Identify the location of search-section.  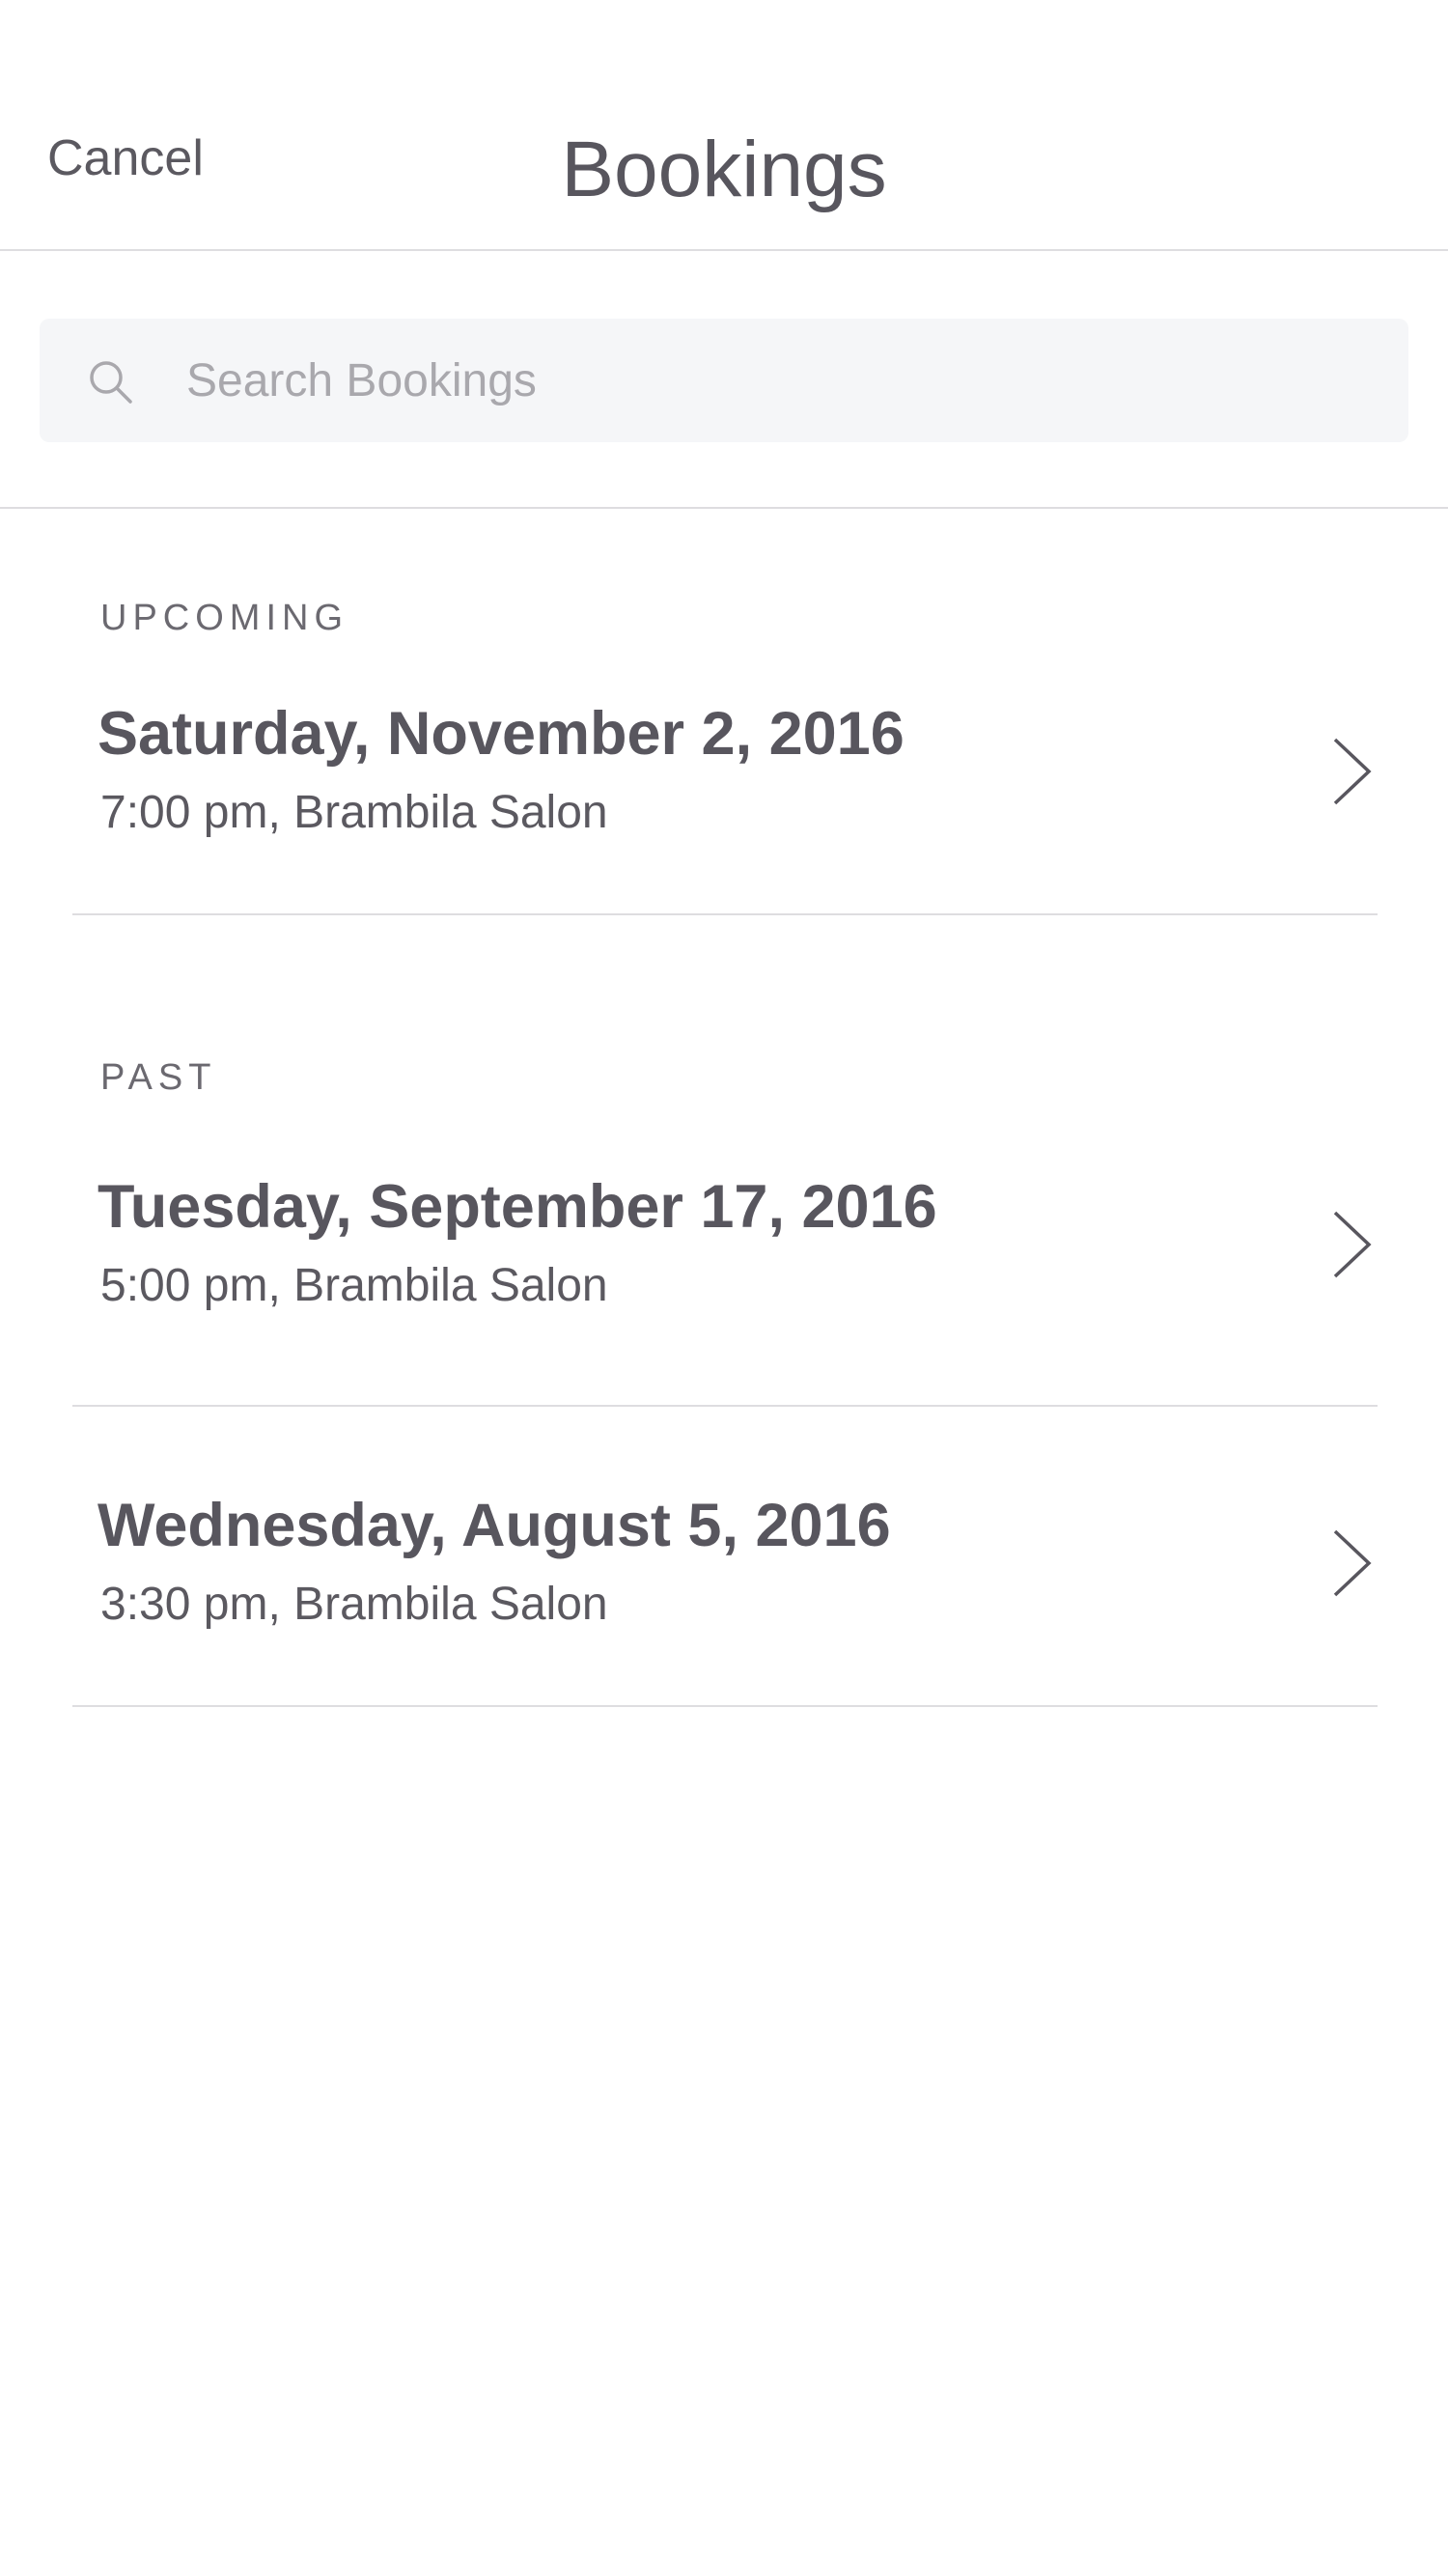
(724, 380).